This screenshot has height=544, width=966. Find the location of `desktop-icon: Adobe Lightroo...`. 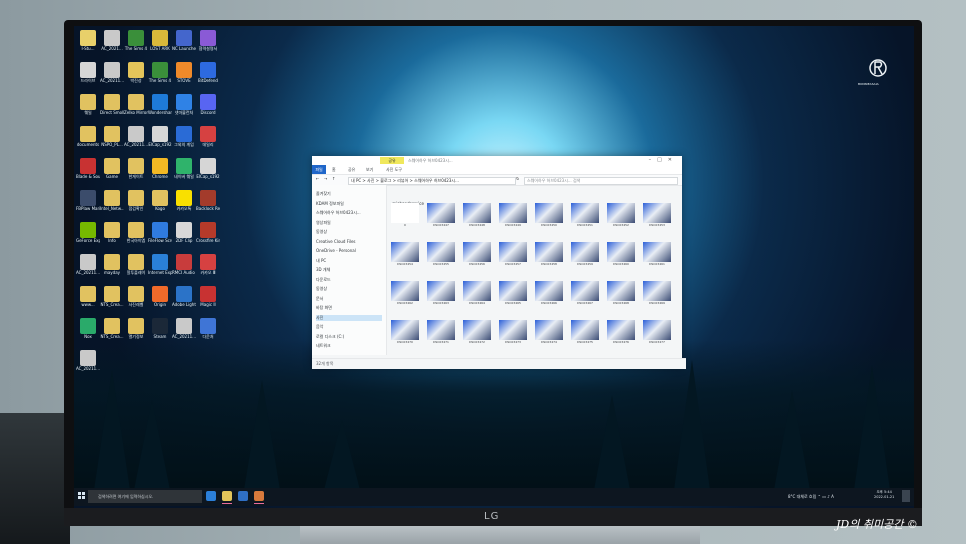

desktop-icon: Adobe Lightroo... is located at coordinates (184, 296).